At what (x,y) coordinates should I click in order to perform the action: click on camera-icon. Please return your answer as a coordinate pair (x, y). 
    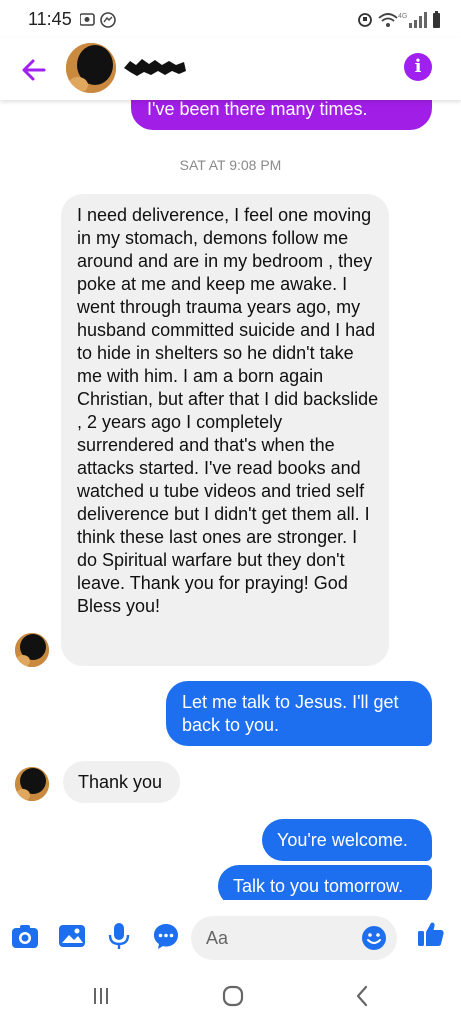
    Looking at the image, I should click on (25, 936).